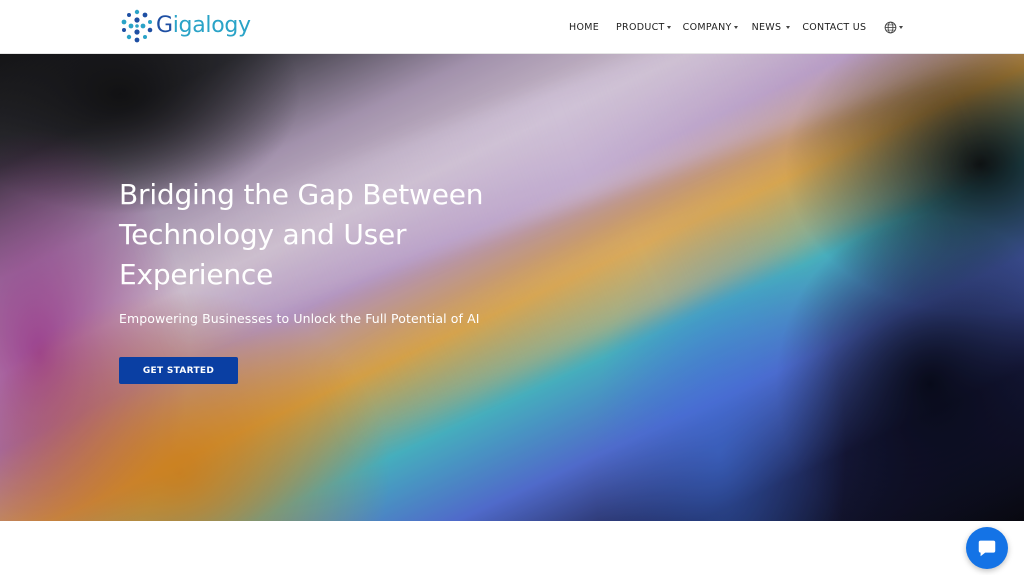 Image resolution: width=1024 pixels, height=575 pixels. I want to click on logo-wordmark: Gigalogy, so click(203, 26).